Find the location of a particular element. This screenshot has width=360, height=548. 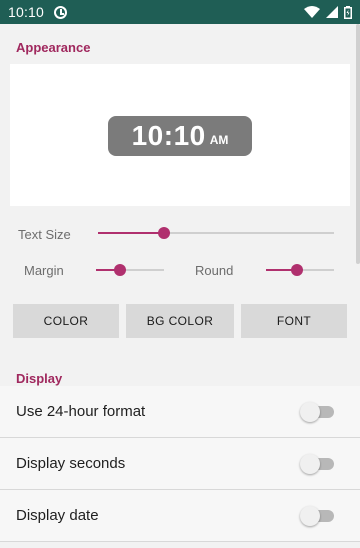

margin-label: Margin is located at coordinates (44, 270).